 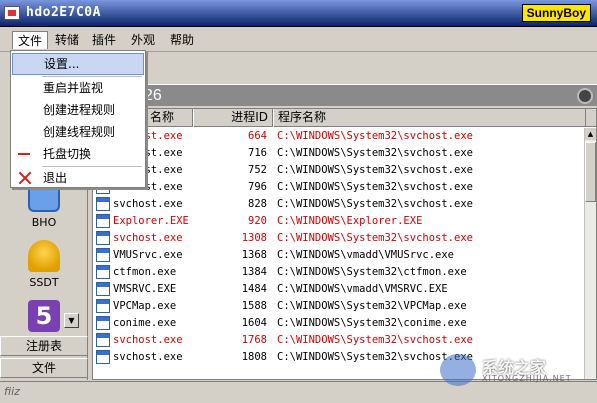 I want to click on process-id: 664, so click(x=257, y=136).